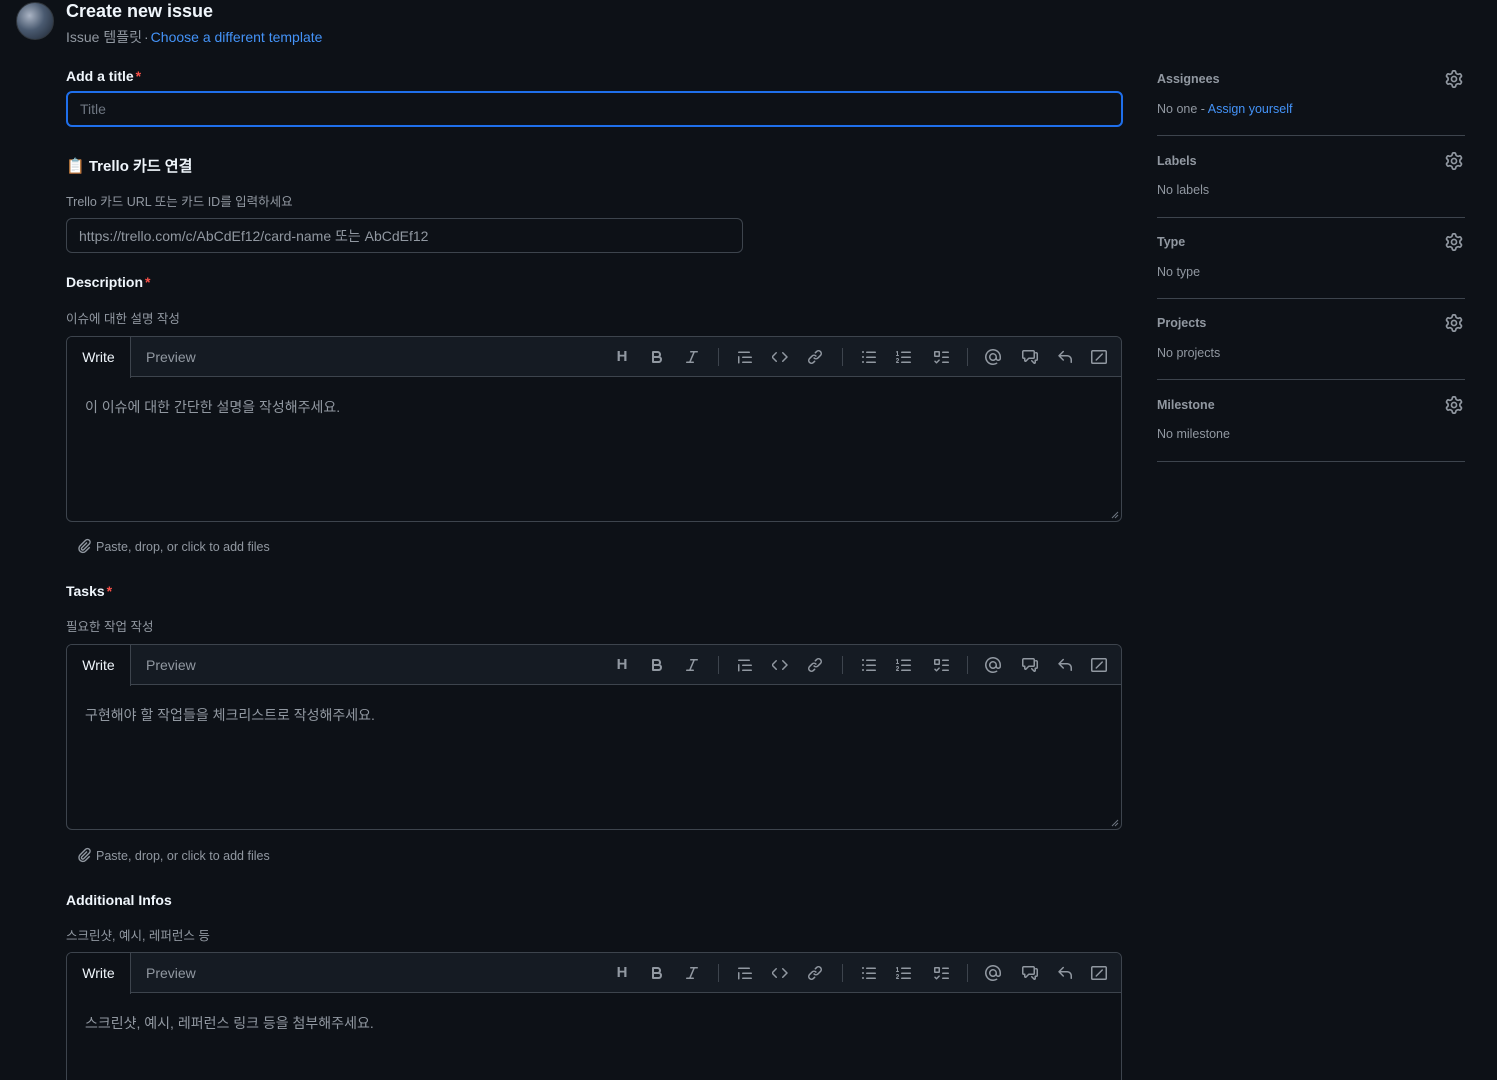  What do you see at coordinates (594, 357) in the screenshot?
I see `description-editor-toolbar: Write Preview H` at bounding box center [594, 357].